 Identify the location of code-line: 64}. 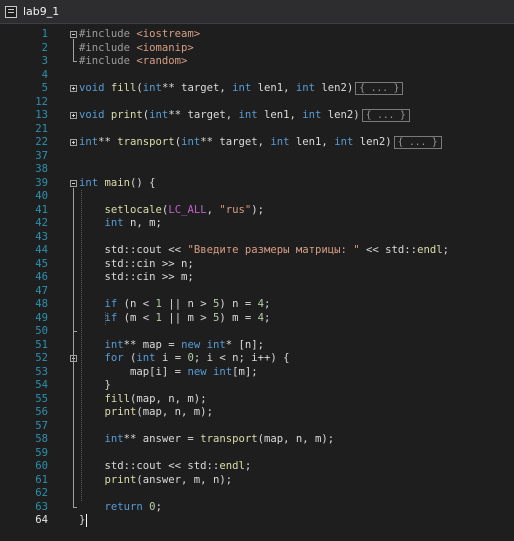
(257, 520).